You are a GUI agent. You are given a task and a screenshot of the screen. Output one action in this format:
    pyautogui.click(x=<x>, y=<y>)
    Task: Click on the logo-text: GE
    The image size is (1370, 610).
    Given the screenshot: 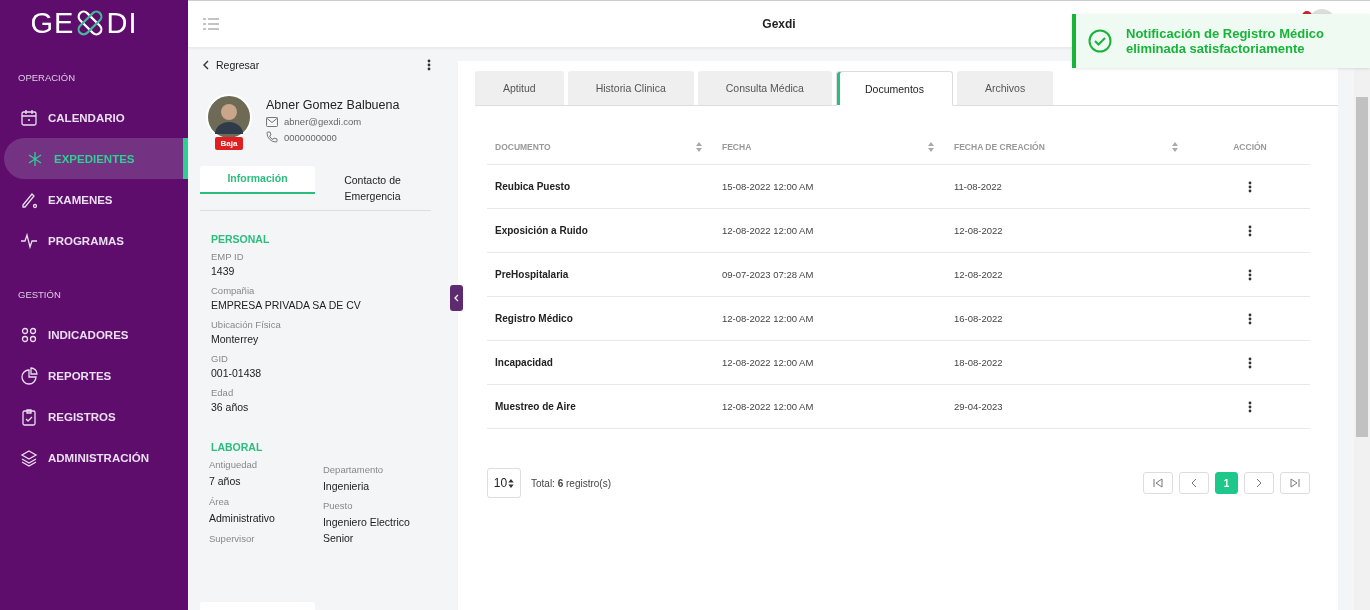 What is the action you would take?
    pyautogui.click(x=52, y=23)
    